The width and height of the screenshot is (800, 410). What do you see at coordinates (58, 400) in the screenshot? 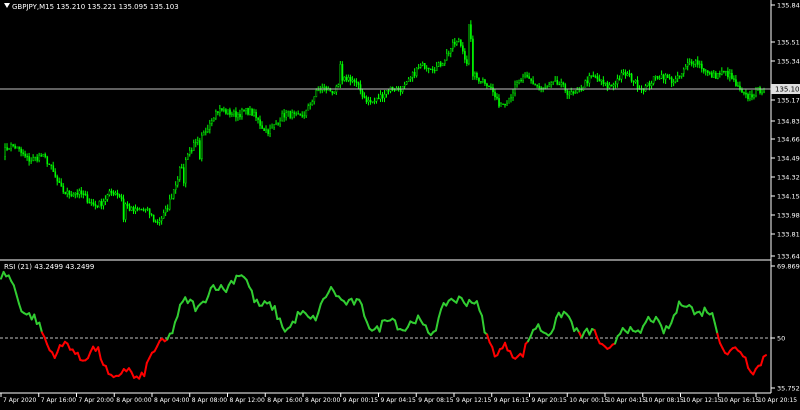
I see `time-tick-label: 7 Apr 16:00` at bounding box center [58, 400].